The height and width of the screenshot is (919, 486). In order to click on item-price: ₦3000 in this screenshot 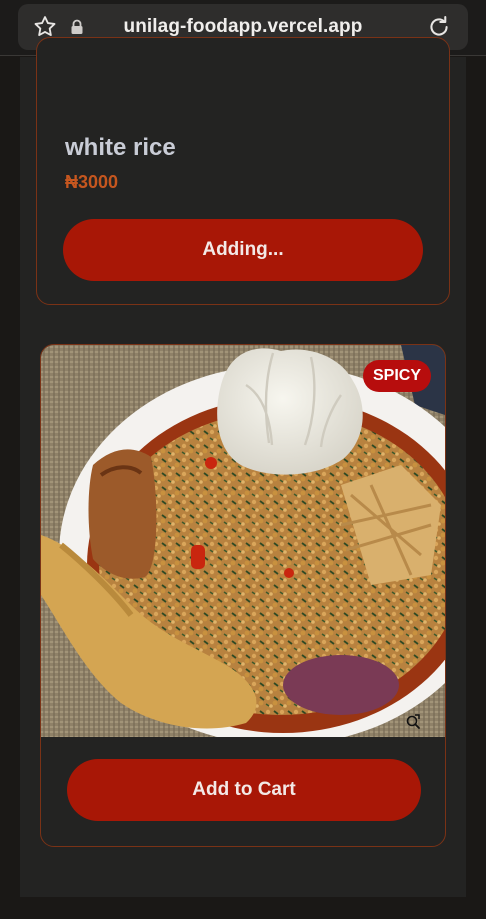, I will do `click(92, 182)`.